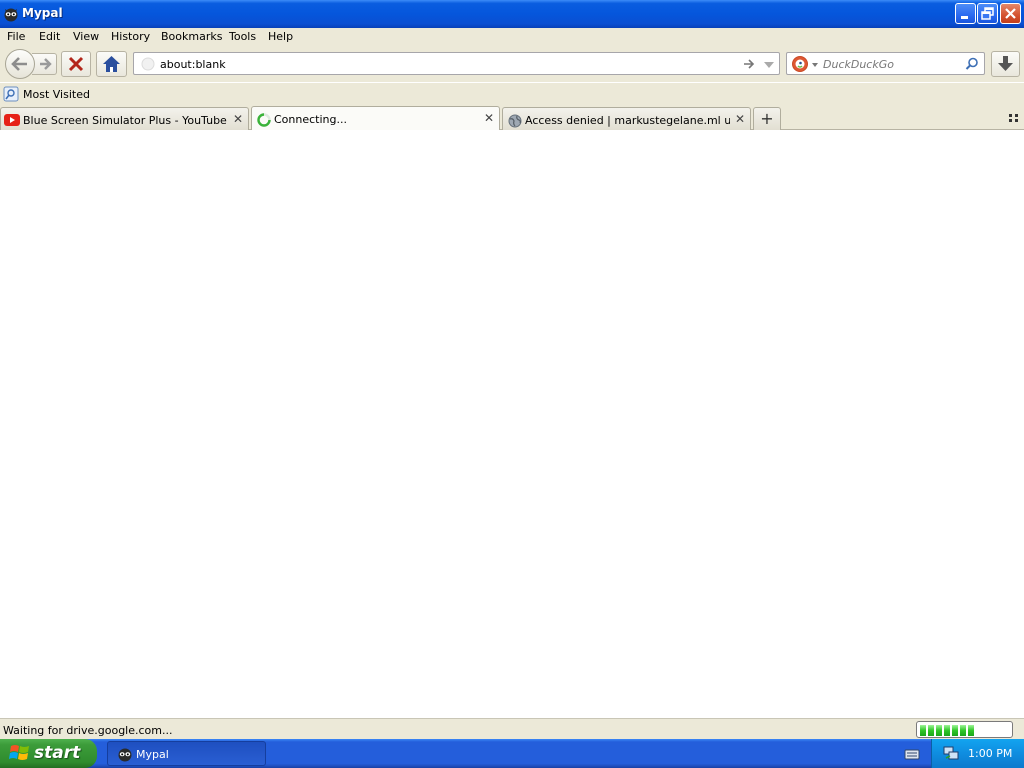 The height and width of the screenshot is (768, 1024). Describe the element at coordinates (858, 64) in the screenshot. I see `search-input: DuckDuckGo` at that location.